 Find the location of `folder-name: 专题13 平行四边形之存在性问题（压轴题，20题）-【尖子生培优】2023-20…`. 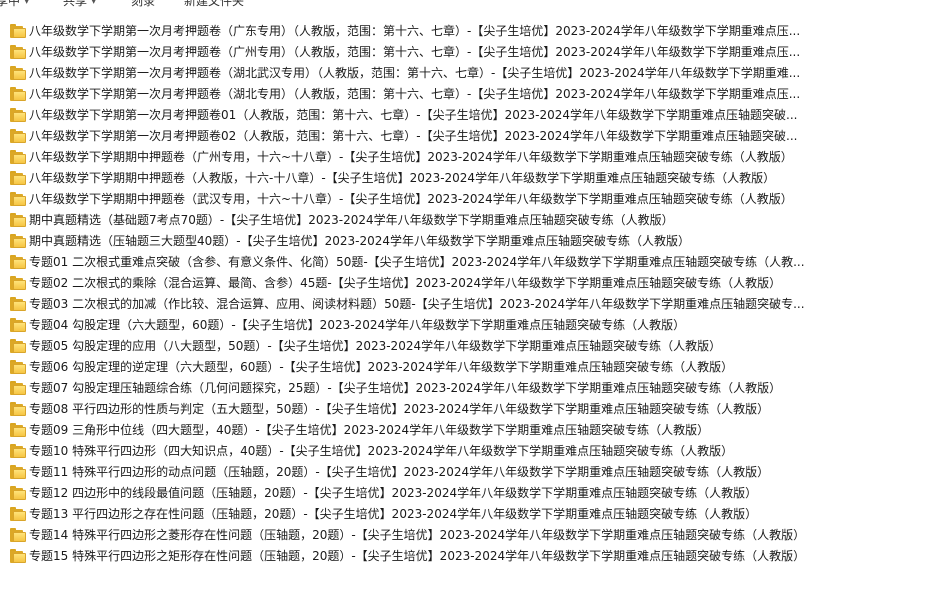

folder-name: 专题13 平行四边形之存在性问题（压轴题，20题）-【尖子生培优】2023-20… is located at coordinates (393, 514).